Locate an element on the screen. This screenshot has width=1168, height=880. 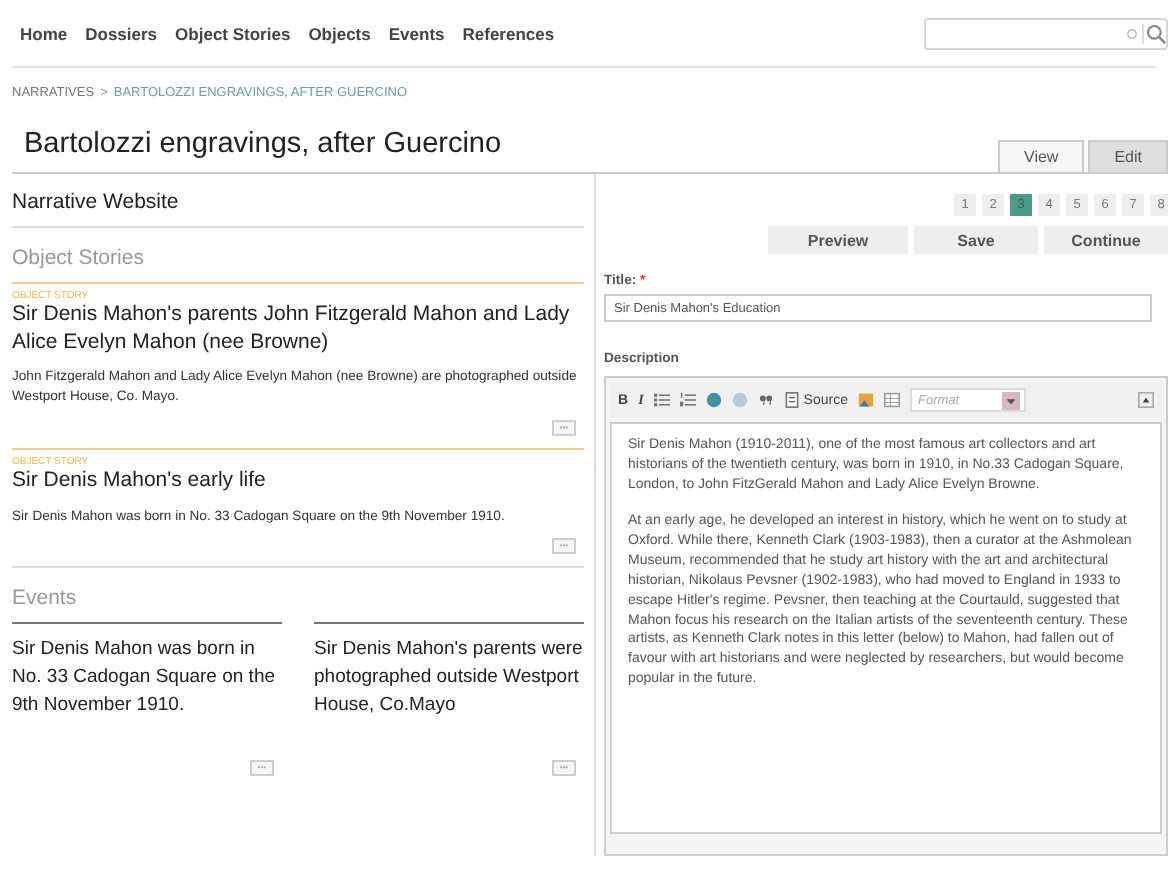
view-tab: Edit is located at coordinates (1128, 156).